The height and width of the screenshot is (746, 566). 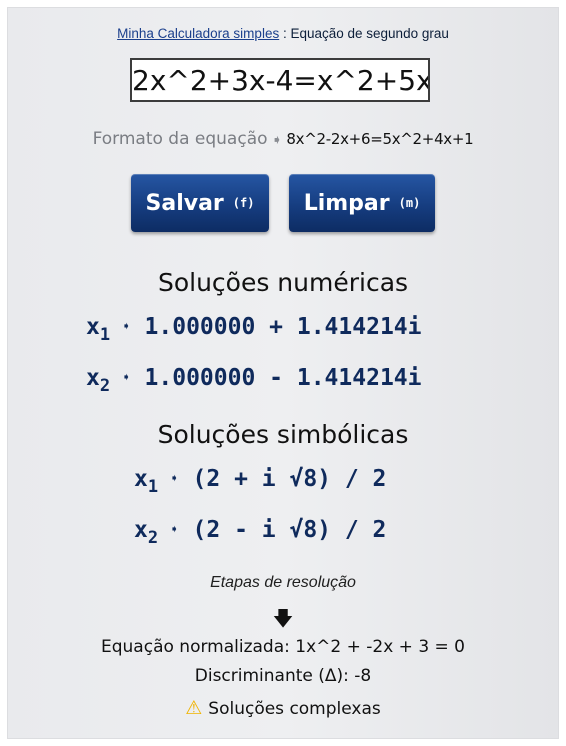 I want to click on root-value: (2 + i √8) / 2, so click(x=289, y=479).